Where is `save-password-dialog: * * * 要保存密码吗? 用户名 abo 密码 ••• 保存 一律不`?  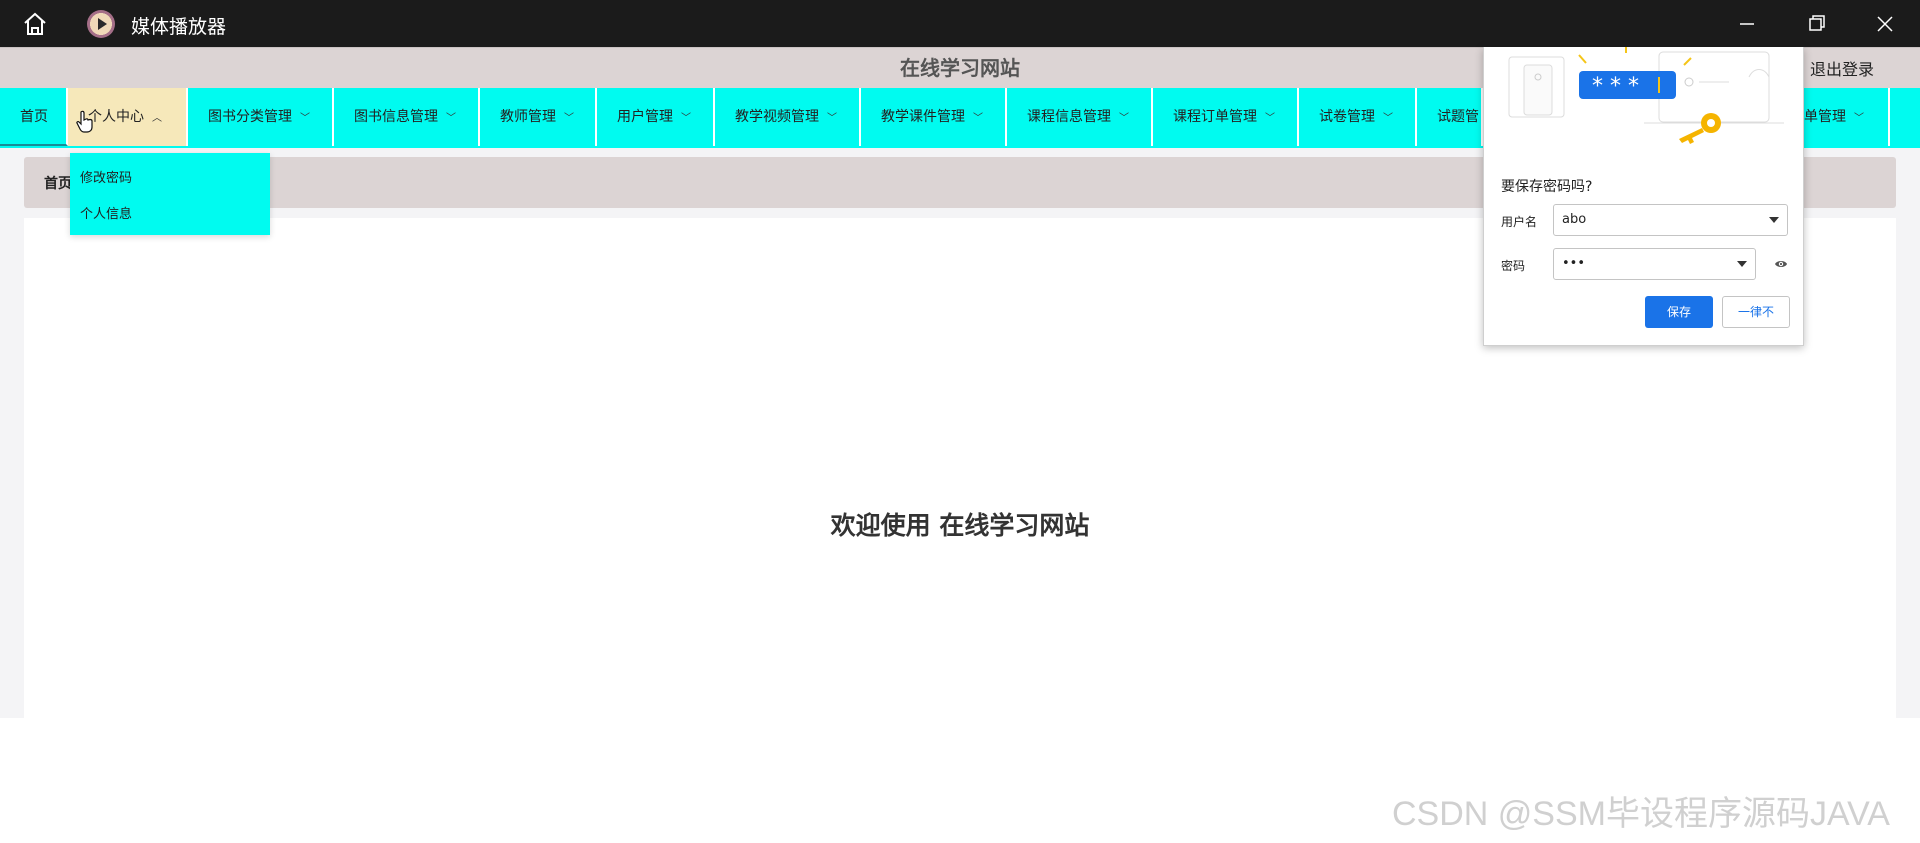 save-password-dialog: * * * 要保存密码吗? 用户名 abo 密码 ••• 保存 一律不 is located at coordinates (1643, 196).